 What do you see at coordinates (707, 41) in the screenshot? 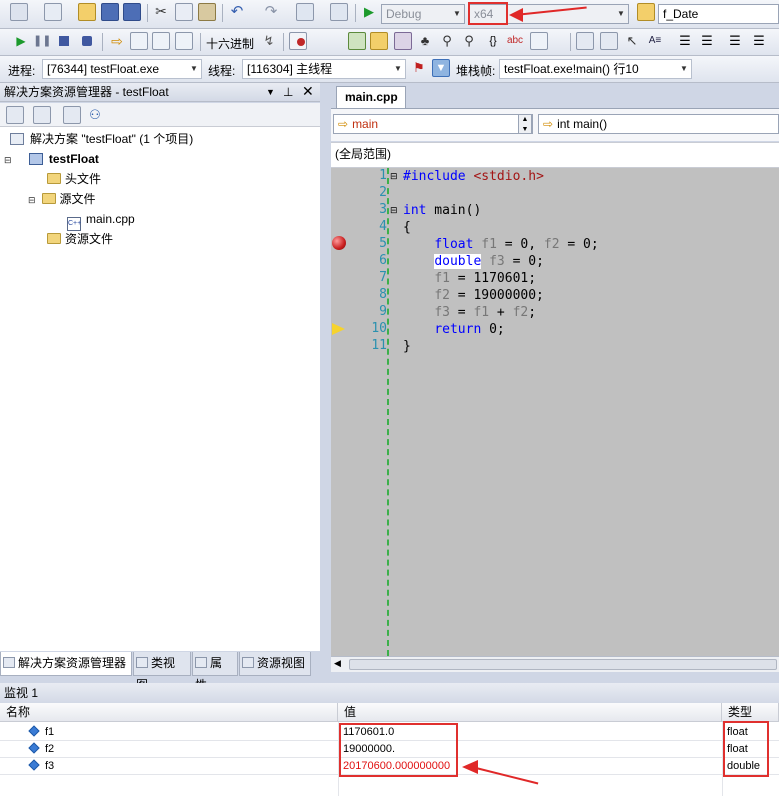
I see `outdent-icon: ☰` at bounding box center [707, 41].